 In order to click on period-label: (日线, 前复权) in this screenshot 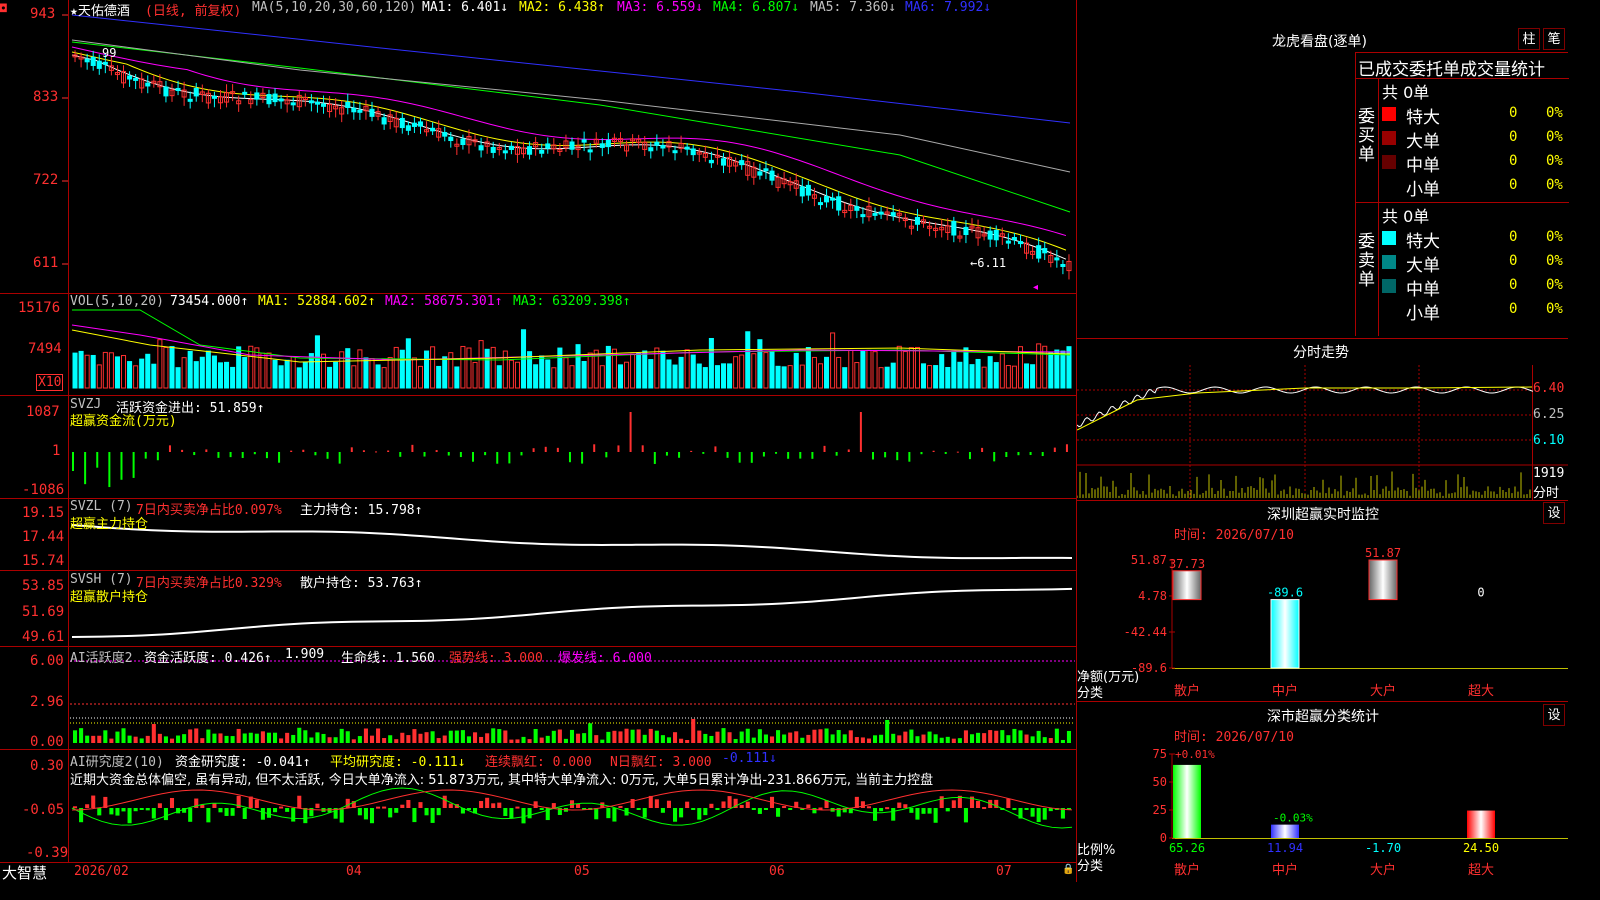, I will do `click(193, 9)`.